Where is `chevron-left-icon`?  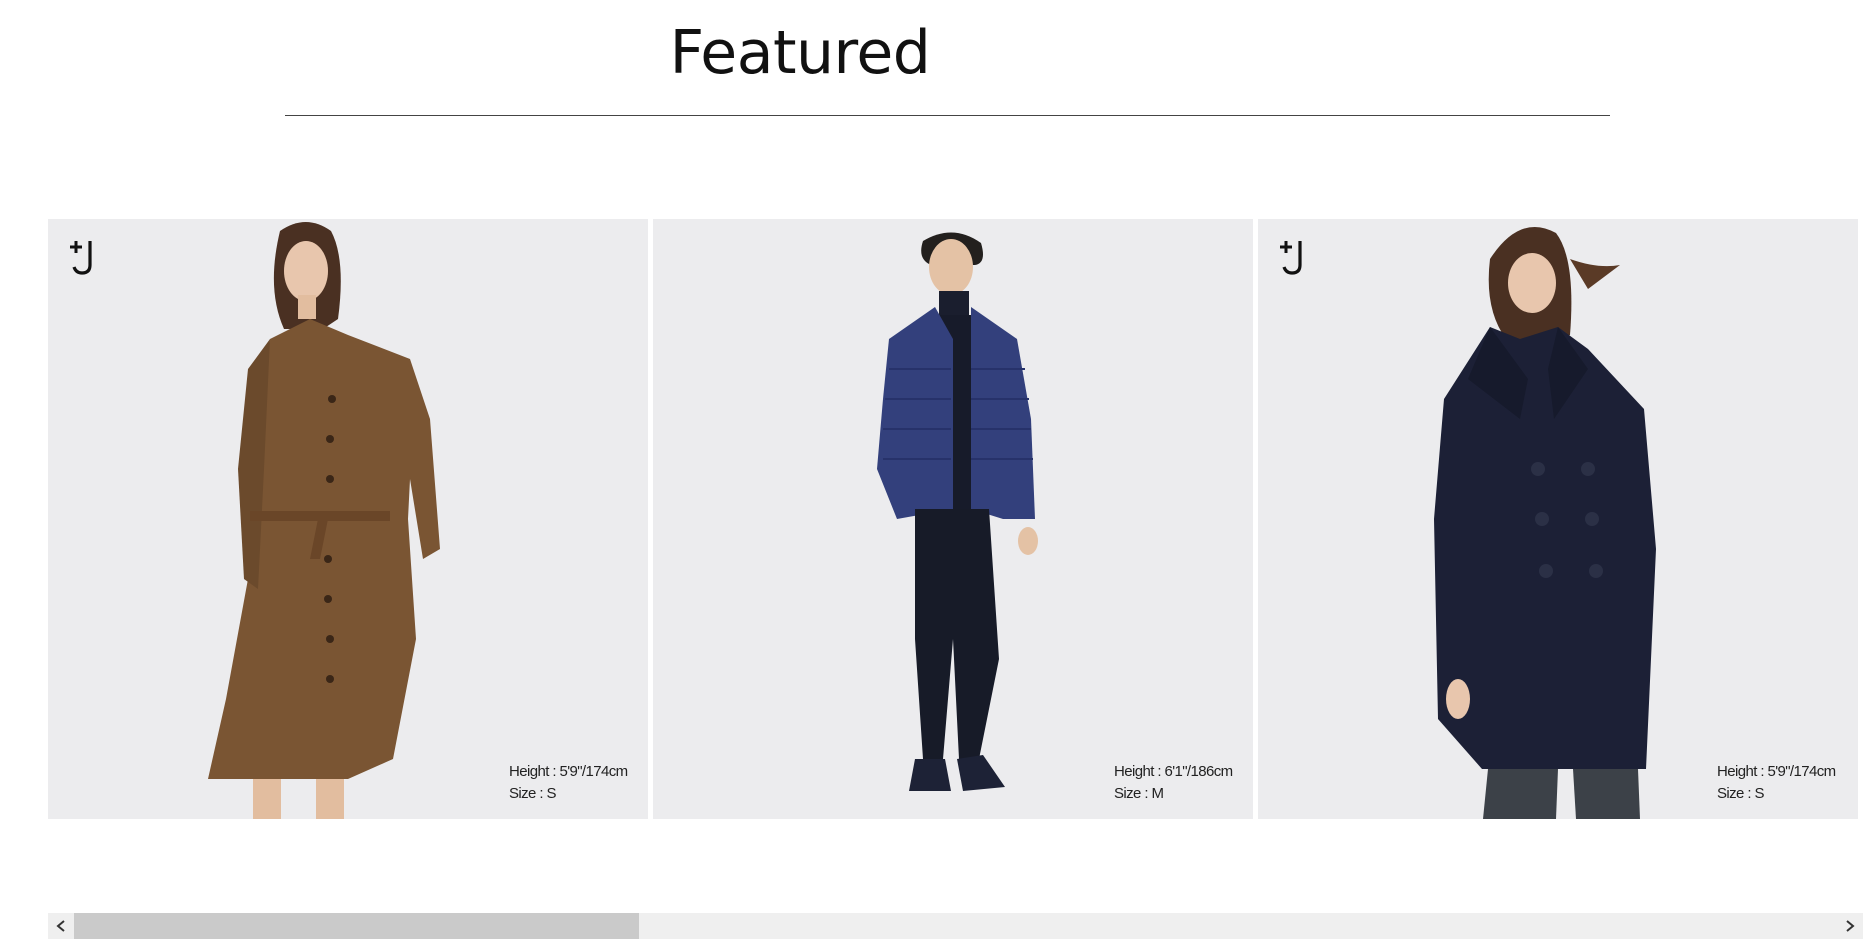
chevron-left-icon is located at coordinates (60, 926).